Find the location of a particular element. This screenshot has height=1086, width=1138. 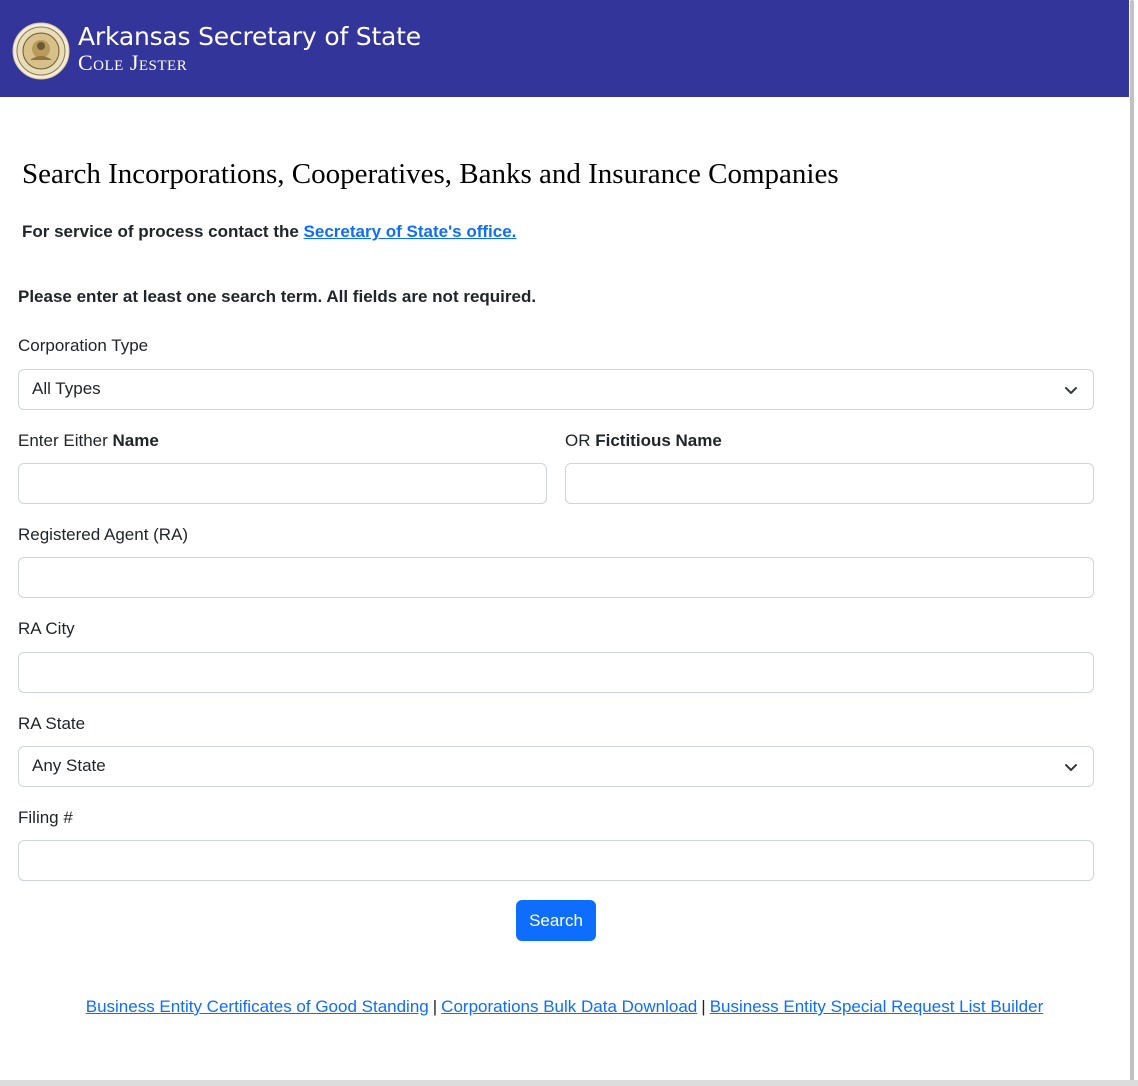

corporation-type-select: All Types is located at coordinates (556, 389).